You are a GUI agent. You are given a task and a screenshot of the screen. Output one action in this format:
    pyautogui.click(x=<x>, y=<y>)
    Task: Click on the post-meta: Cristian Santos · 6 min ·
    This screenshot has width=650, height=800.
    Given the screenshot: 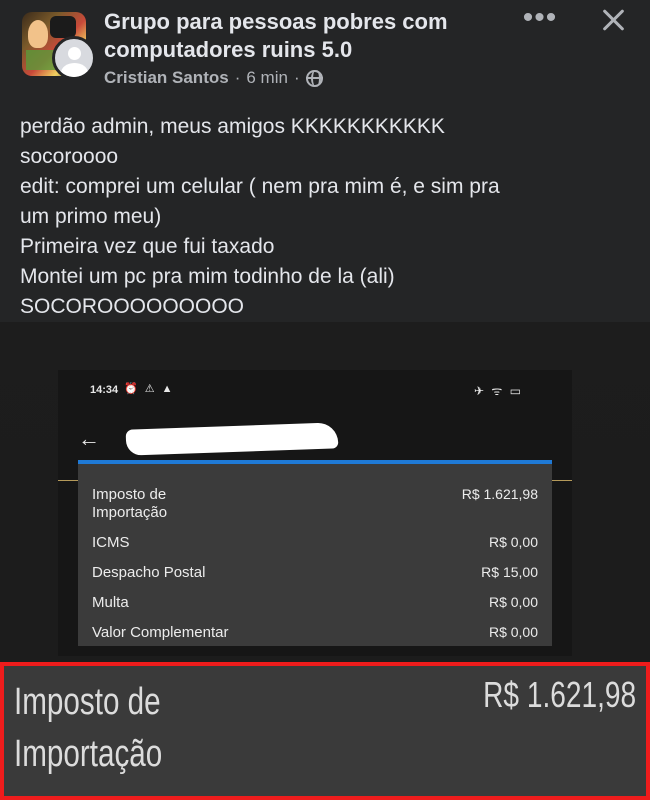 What is the action you would take?
    pyautogui.click(x=213, y=78)
    